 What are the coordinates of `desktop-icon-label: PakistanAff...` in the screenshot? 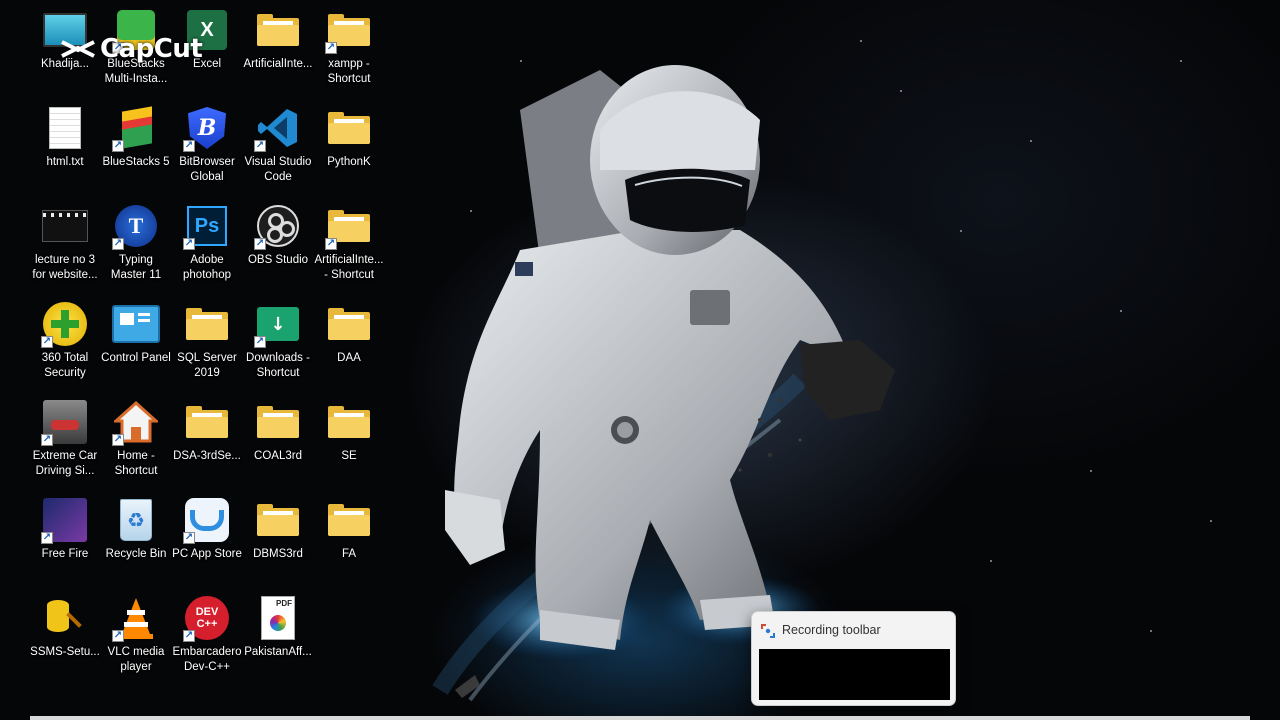 It's located at (278, 652).